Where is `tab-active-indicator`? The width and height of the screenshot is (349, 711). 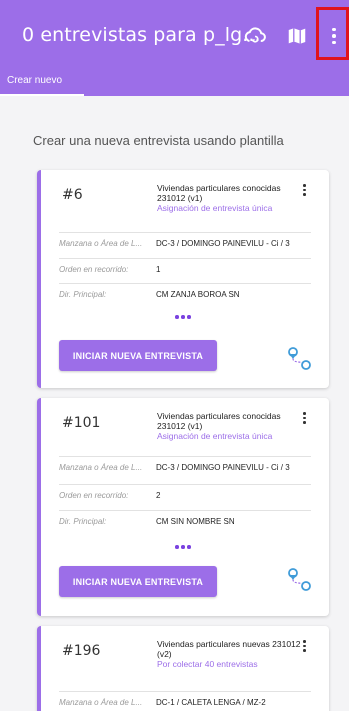 tab-active-indicator is located at coordinates (42, 94).